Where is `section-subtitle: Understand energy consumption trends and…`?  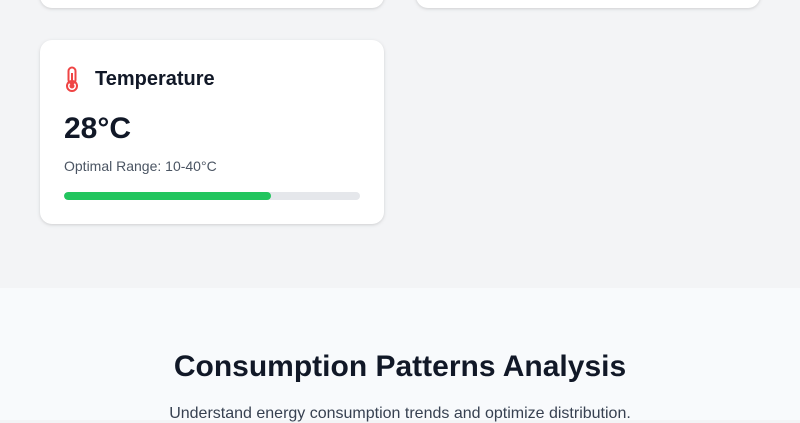
section-subtitle: Understand energy consumption trends and… is located at coordinates (400, 413).